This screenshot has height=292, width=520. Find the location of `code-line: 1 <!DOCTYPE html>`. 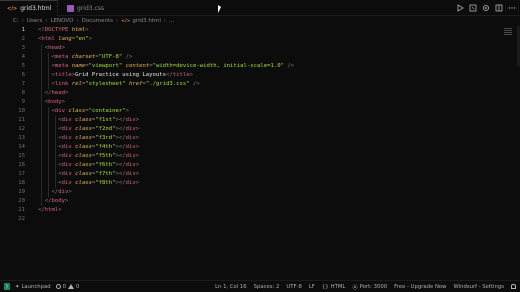

code-line: 1 <!DOCTYPE html> is located at coordinates (250, 30).